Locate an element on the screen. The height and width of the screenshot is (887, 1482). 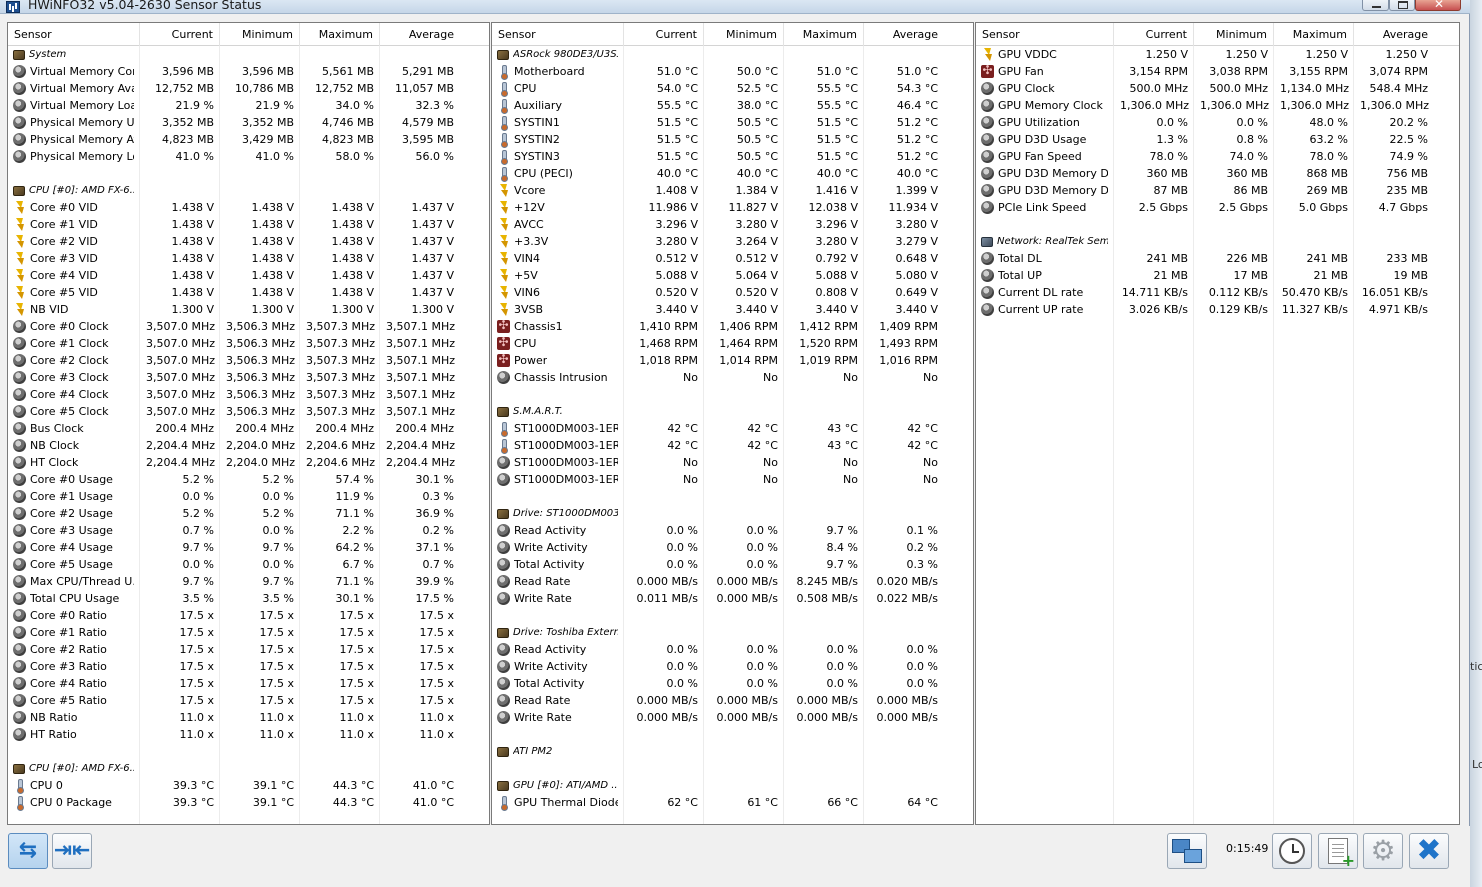
sensor-row: Total DL 241 MB 226 MB 241 MB 233 MB is located at coordinates (1217, 258).